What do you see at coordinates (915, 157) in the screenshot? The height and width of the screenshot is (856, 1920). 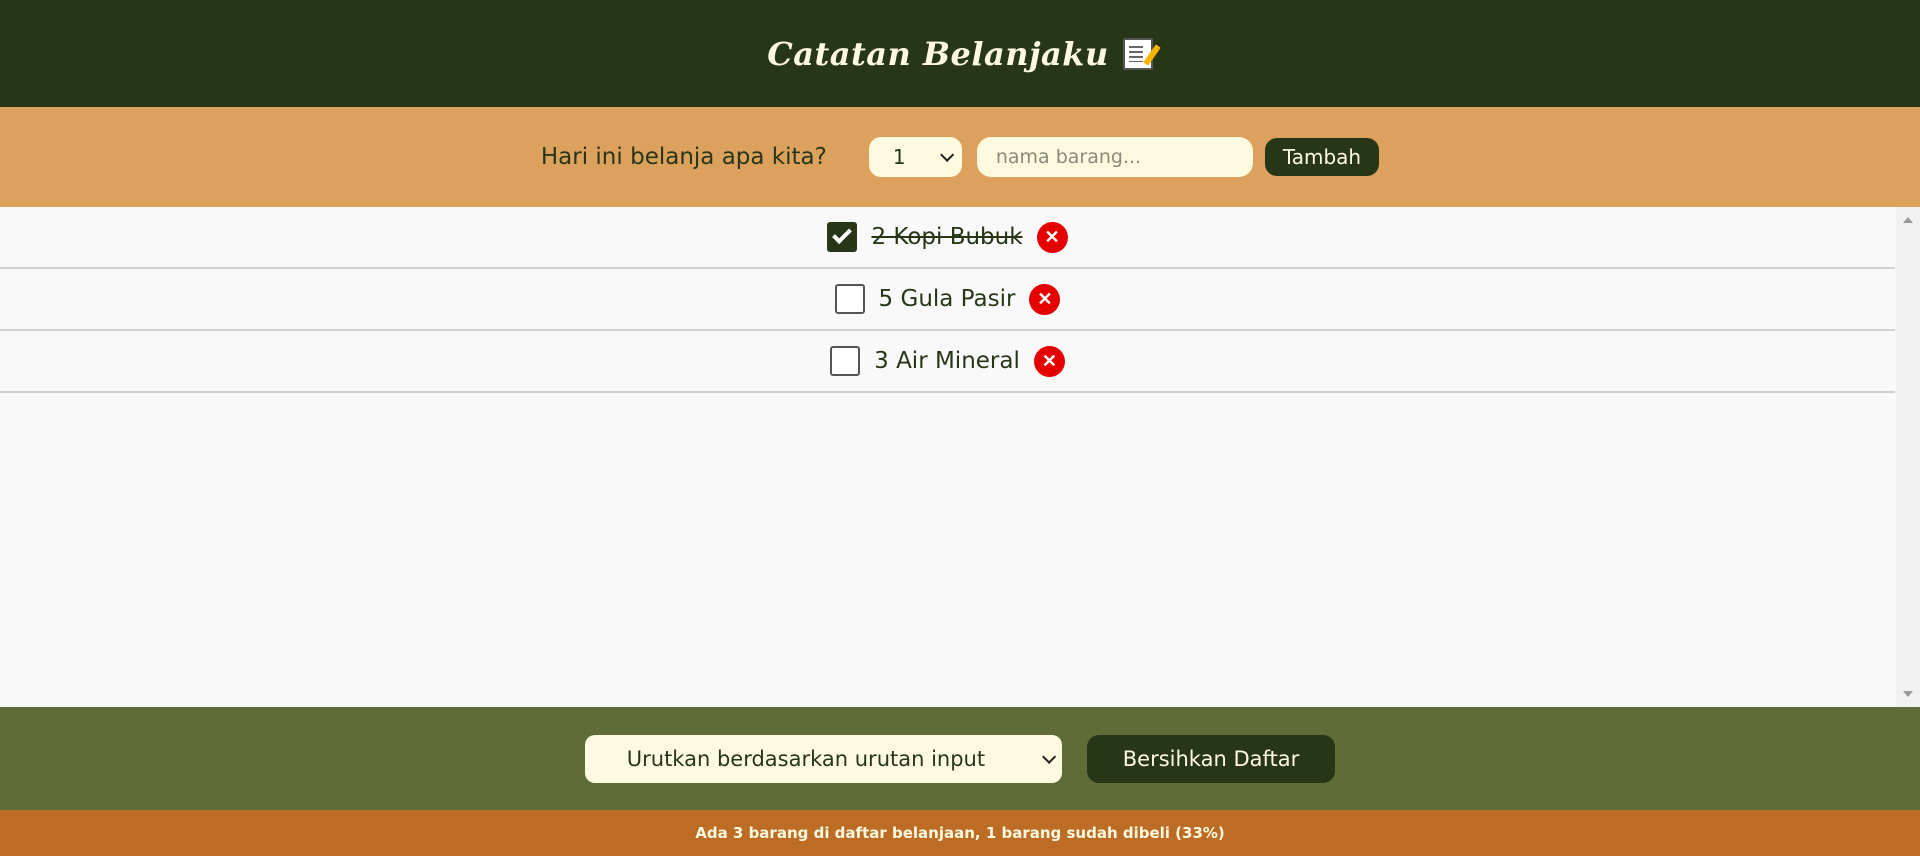 I see `quantity-select: 1` at bounding box center [915, 157].